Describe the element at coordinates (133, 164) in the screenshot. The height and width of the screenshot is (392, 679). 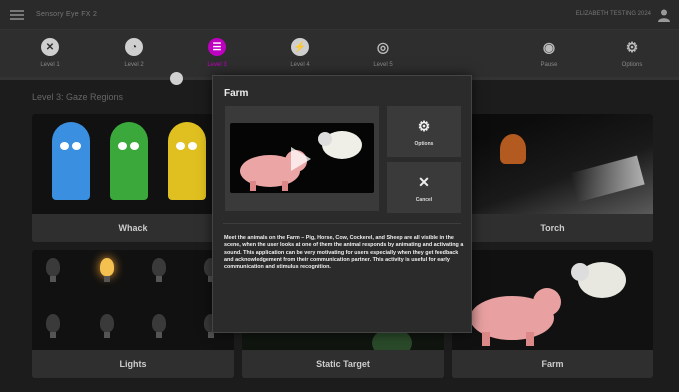
I see `whack-thumbnail` at that location.